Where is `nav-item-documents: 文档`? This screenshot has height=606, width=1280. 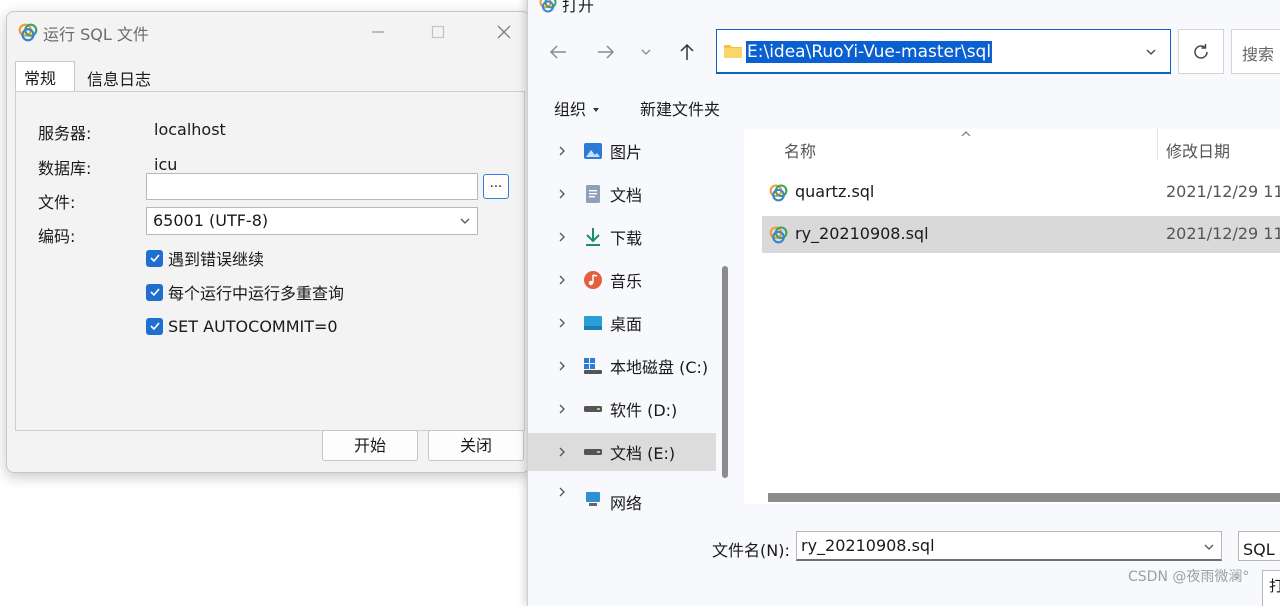
nav-item-documents: 文档 is located at coordinates (622, 194).